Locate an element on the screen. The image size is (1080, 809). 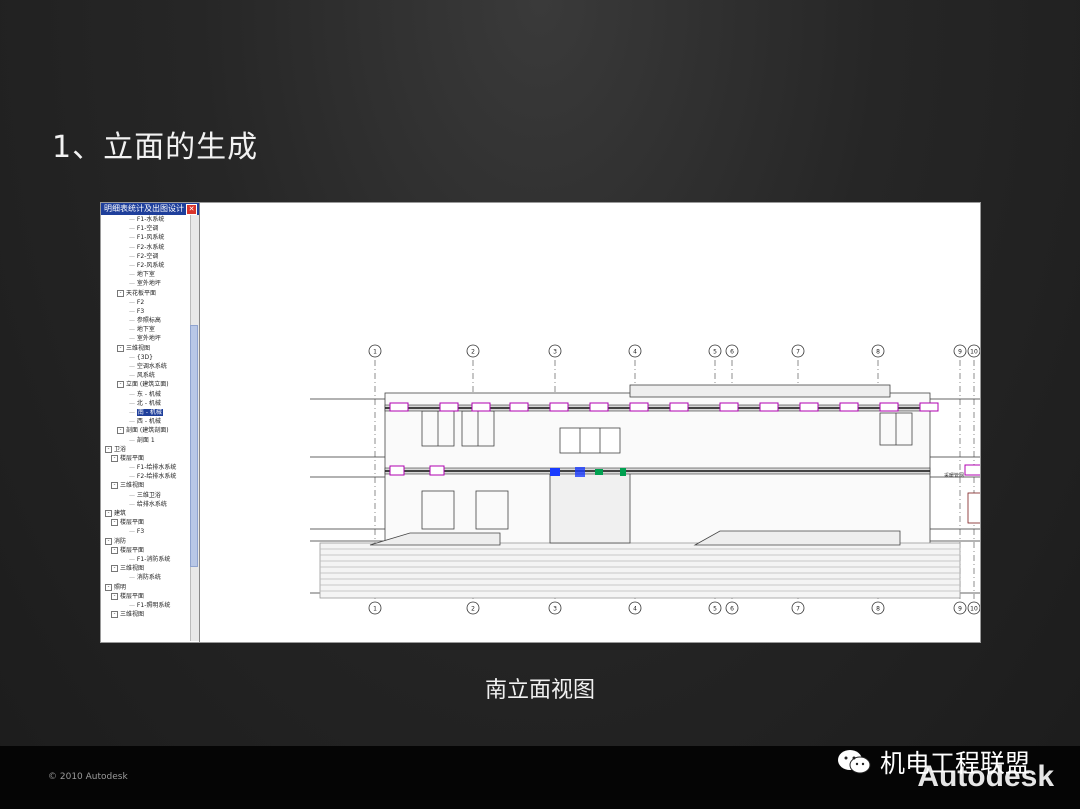
tree-item: — 北 - 机械 is located at coordinates (150, 403).